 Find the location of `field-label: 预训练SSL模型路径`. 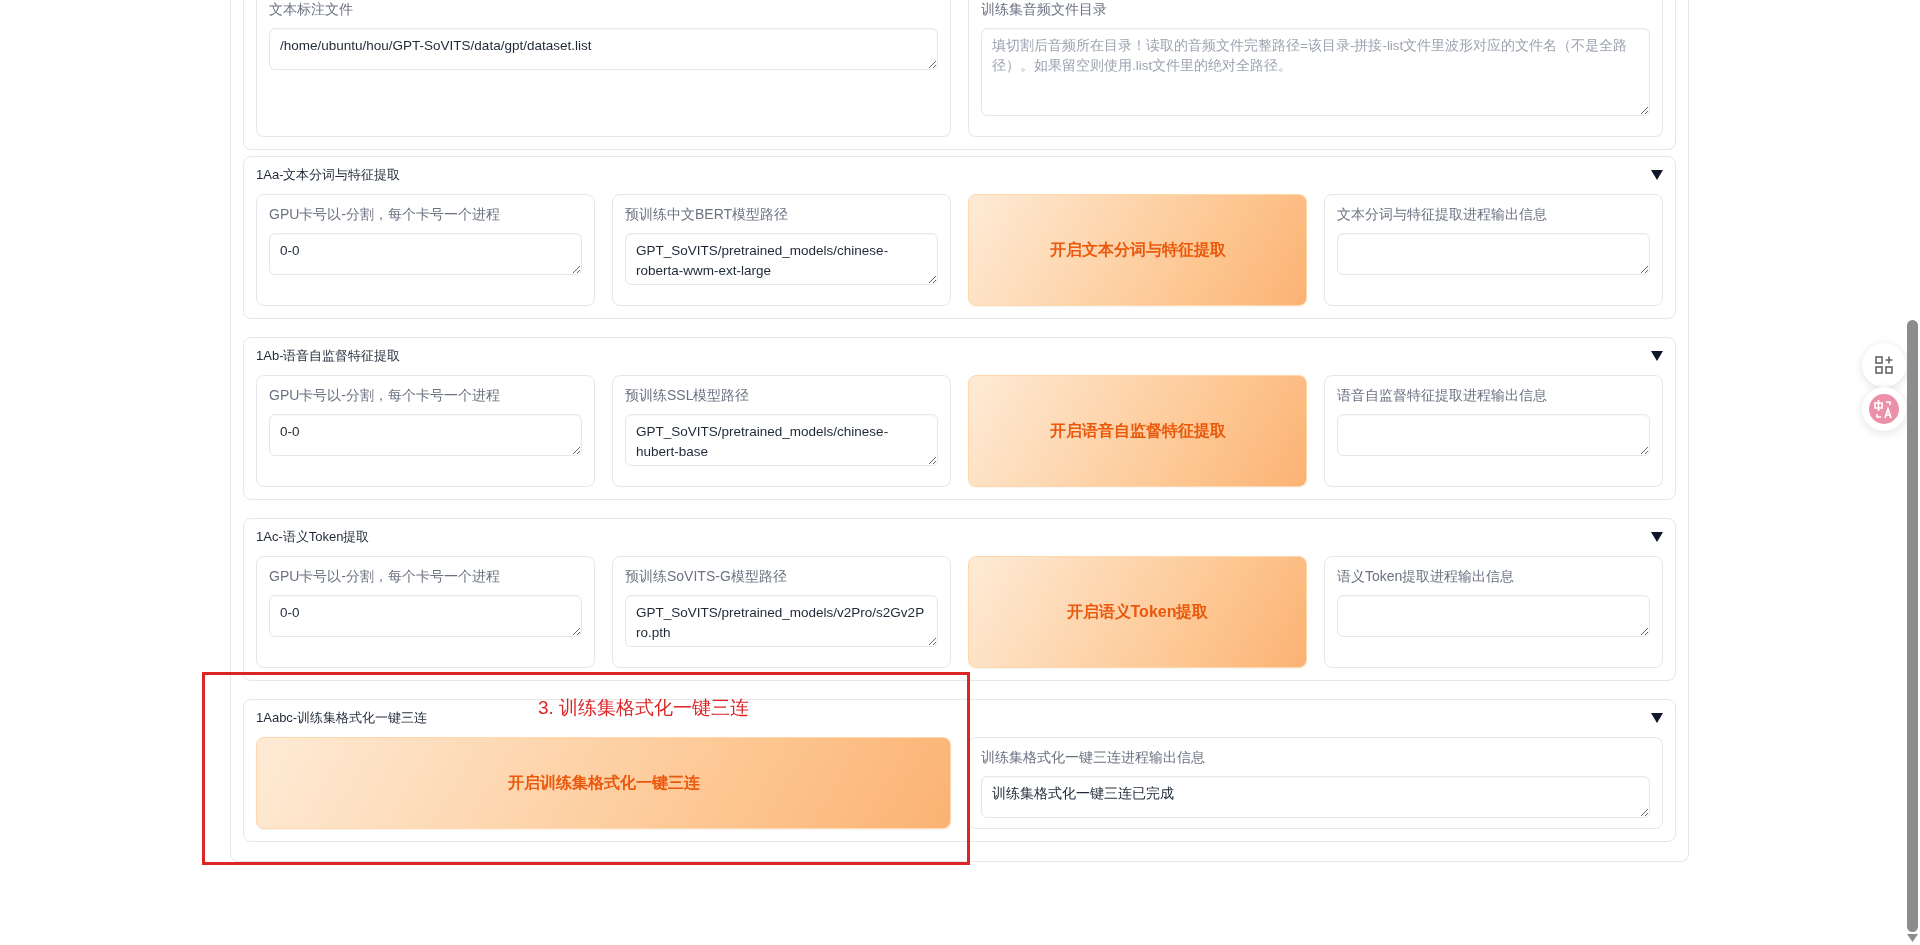

field-label: 预训练SSL模型路径 is located at coordinates (688, 395).